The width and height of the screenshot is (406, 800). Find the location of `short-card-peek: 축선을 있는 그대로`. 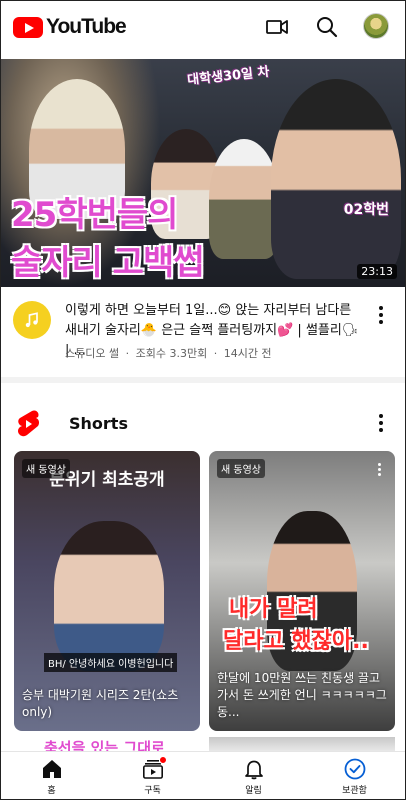

short-card-peek: 축선을 있는 그대로 is located at coordinates (107, 744).